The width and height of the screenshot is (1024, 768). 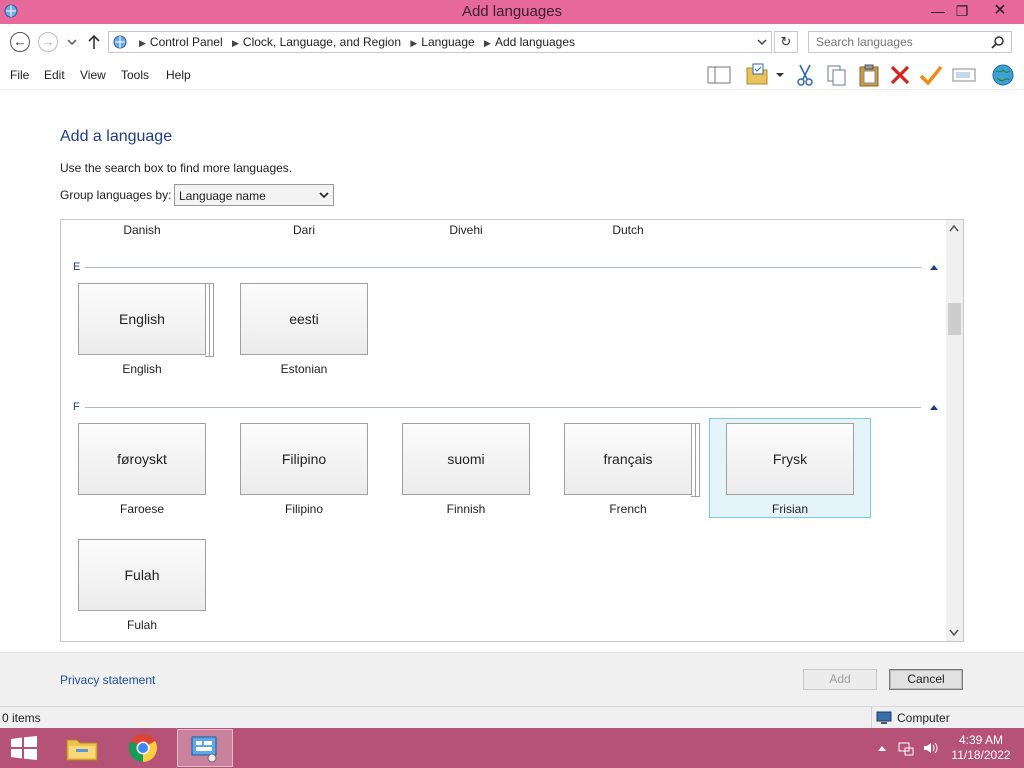 What do you see at coordinates (906, 748) in the screenshot?
I see `network-icon` at bounding box center [906, 748].